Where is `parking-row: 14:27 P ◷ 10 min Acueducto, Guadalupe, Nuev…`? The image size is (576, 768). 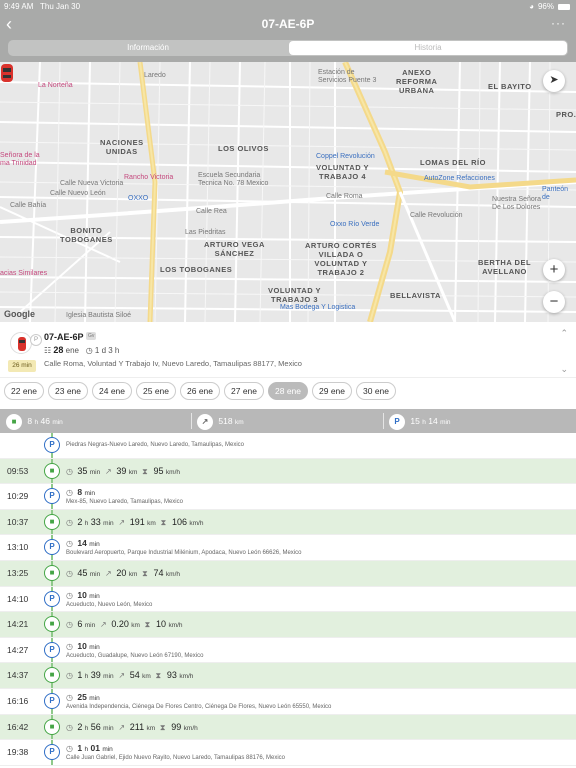 parking-row: 14:27 P ◷ 10 min Acueducto, Guadalupe, Nuev… is located at coordinates (288, 650).